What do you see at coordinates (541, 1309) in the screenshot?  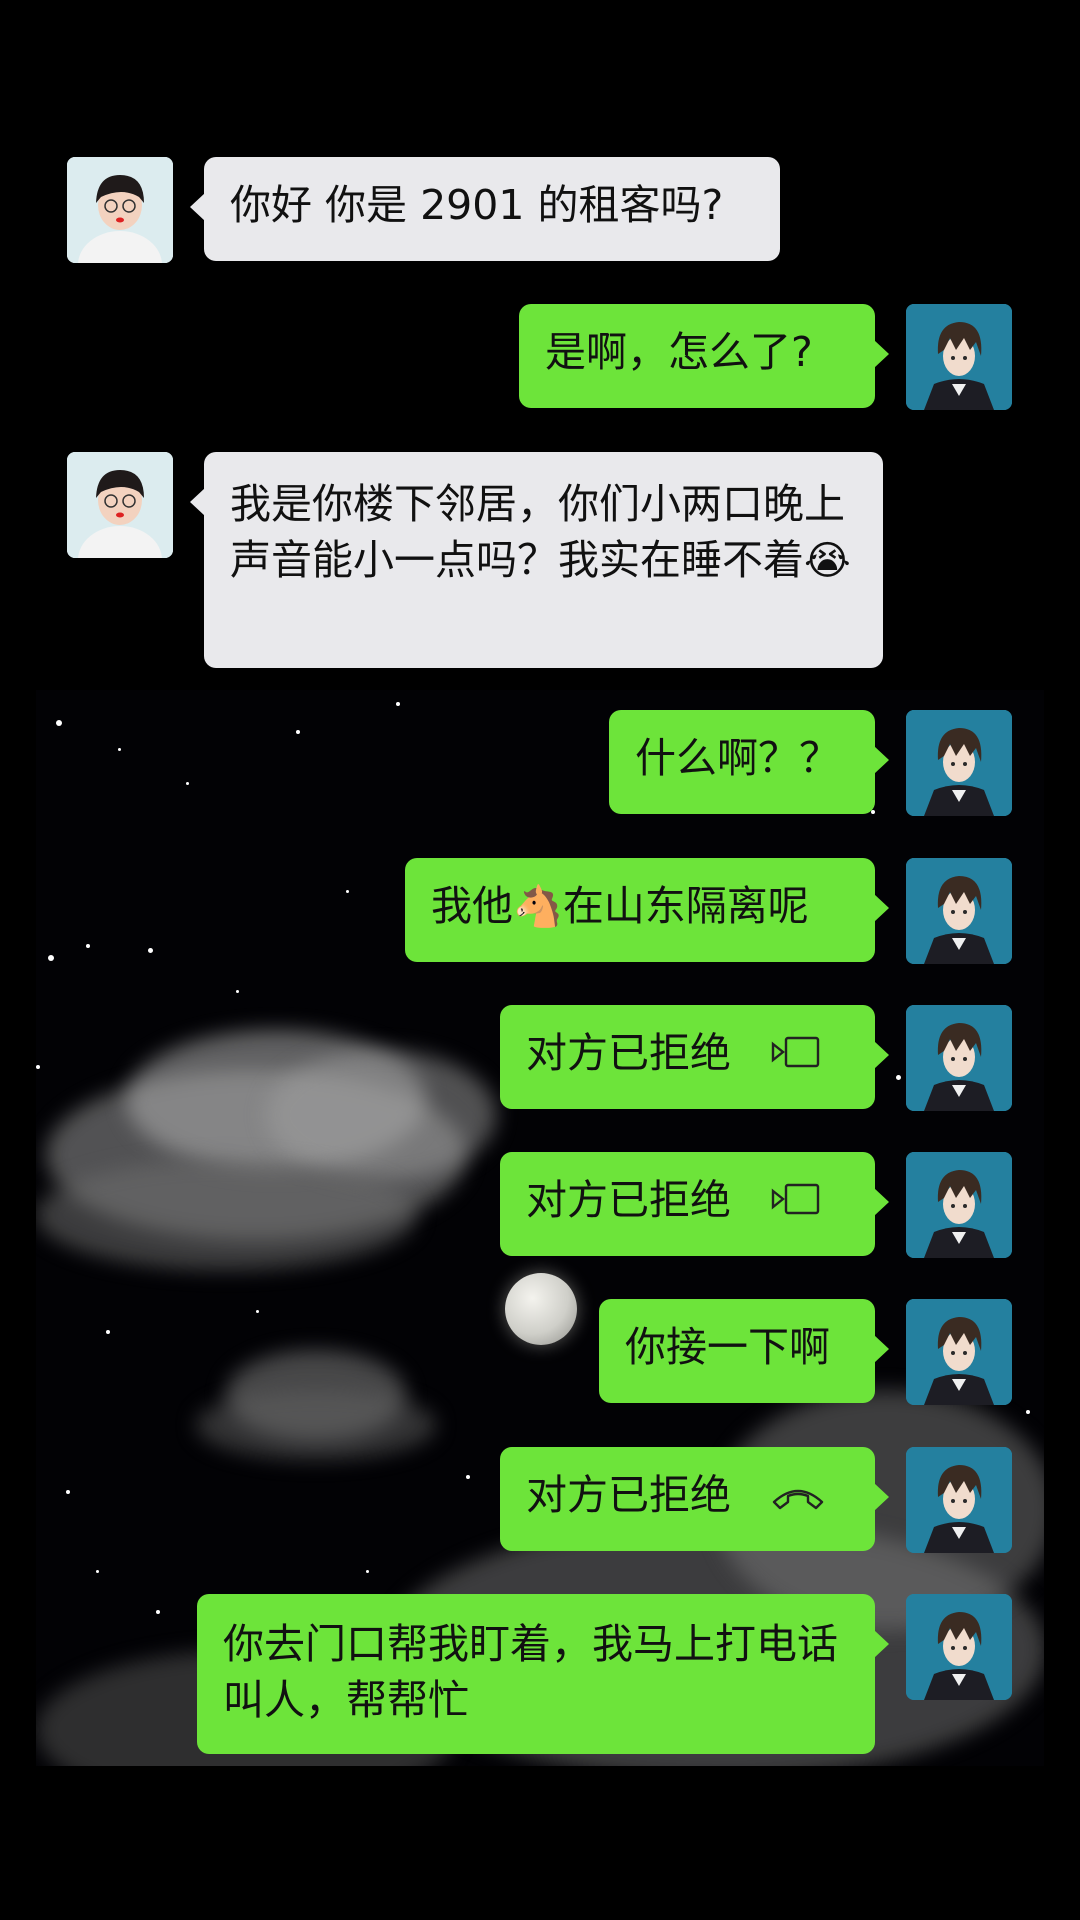 I see `moon` at bounding box center [541, 1309].